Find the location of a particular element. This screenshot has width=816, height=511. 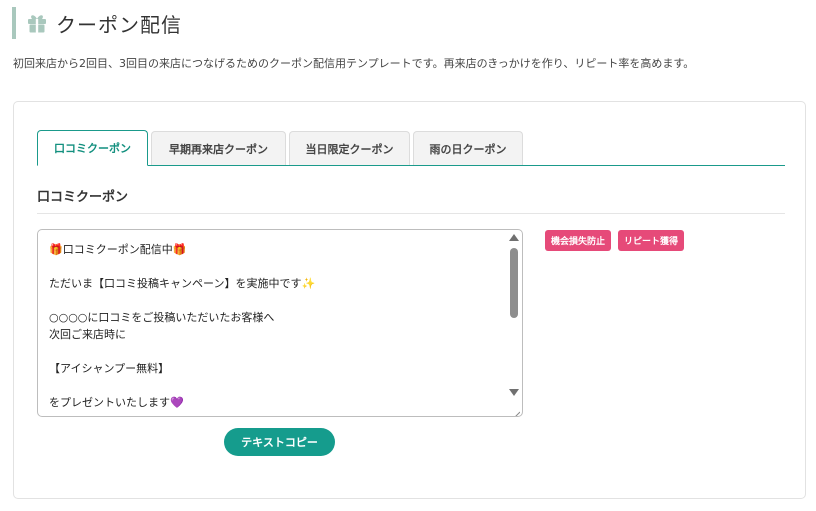

resize-handle-icon is located at coordinates (516, 410).